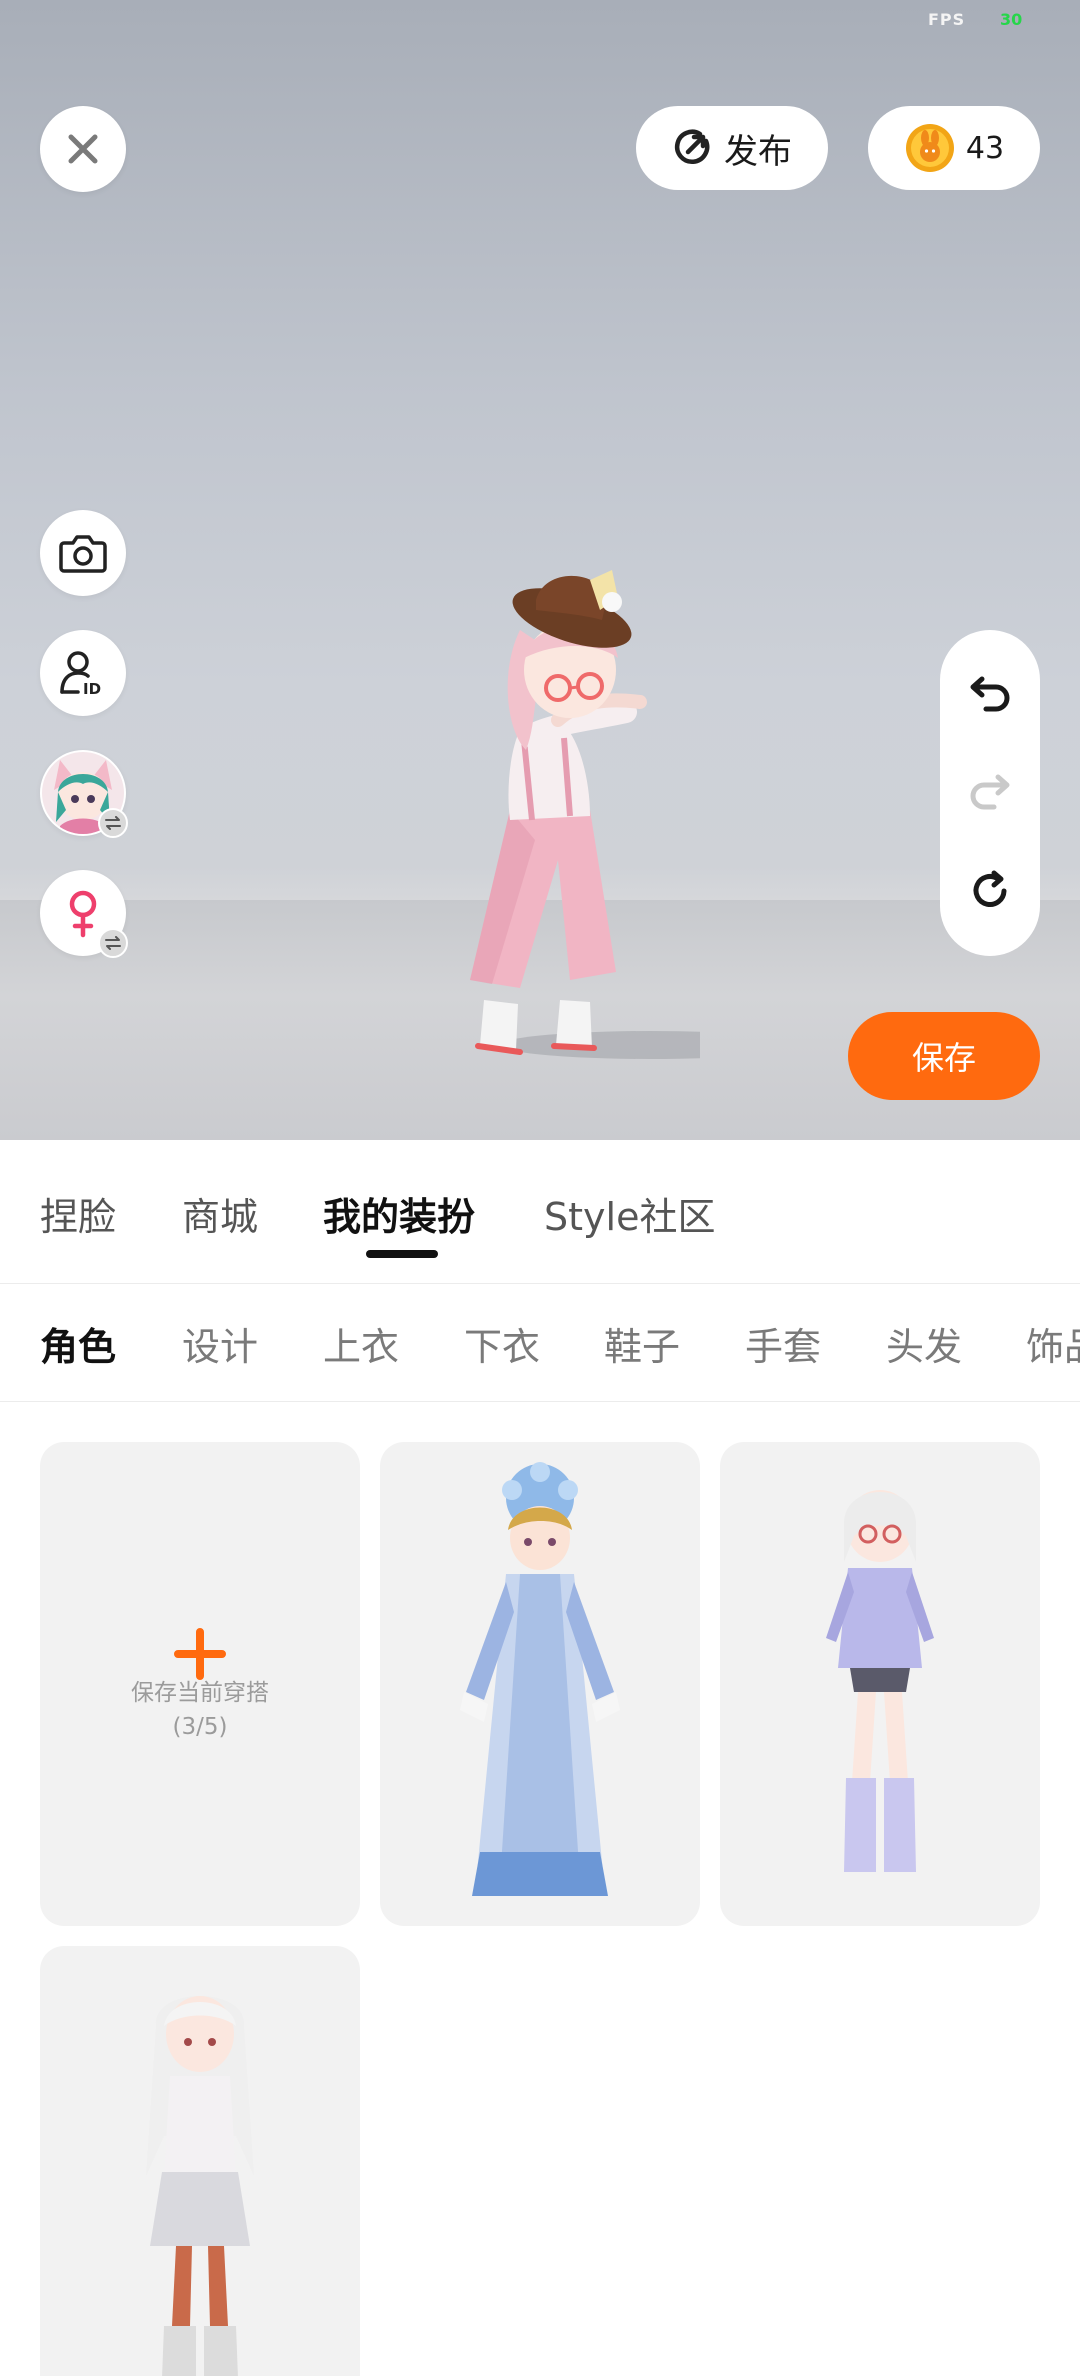 The image size is (1080, 2376). Describe the element at coordinates (200, 1727) in the screenshot. I see `save-outfit-count: (3/5)` at that location.